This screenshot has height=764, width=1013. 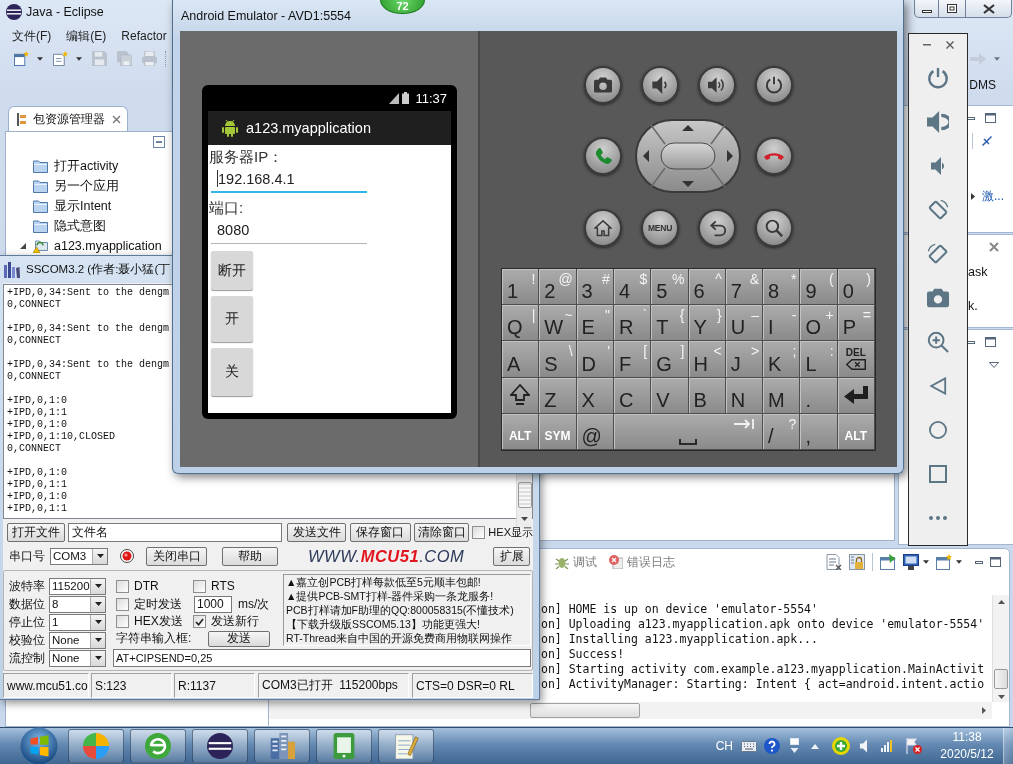 I want to click on collapse-icon, so click(x=159, y=142).